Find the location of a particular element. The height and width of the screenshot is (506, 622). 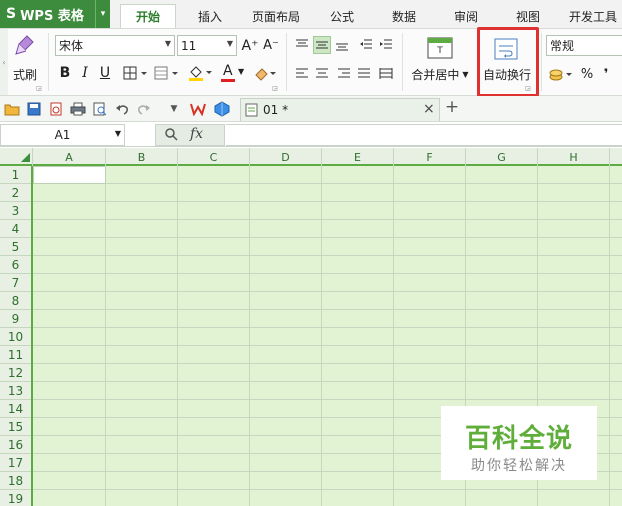

number-format-select: 常规 is located at coordinates (584, 45).